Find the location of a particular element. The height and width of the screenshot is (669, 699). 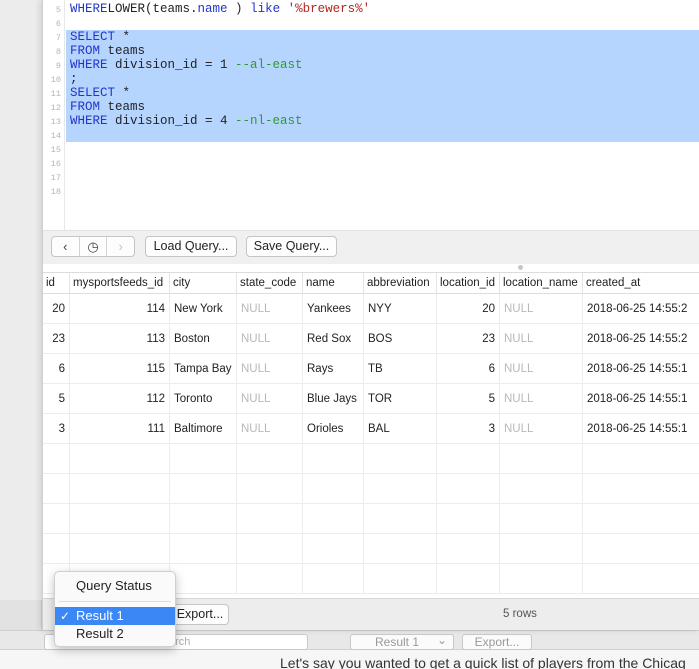

code-token: FROM is located at coordinates (85, 107).